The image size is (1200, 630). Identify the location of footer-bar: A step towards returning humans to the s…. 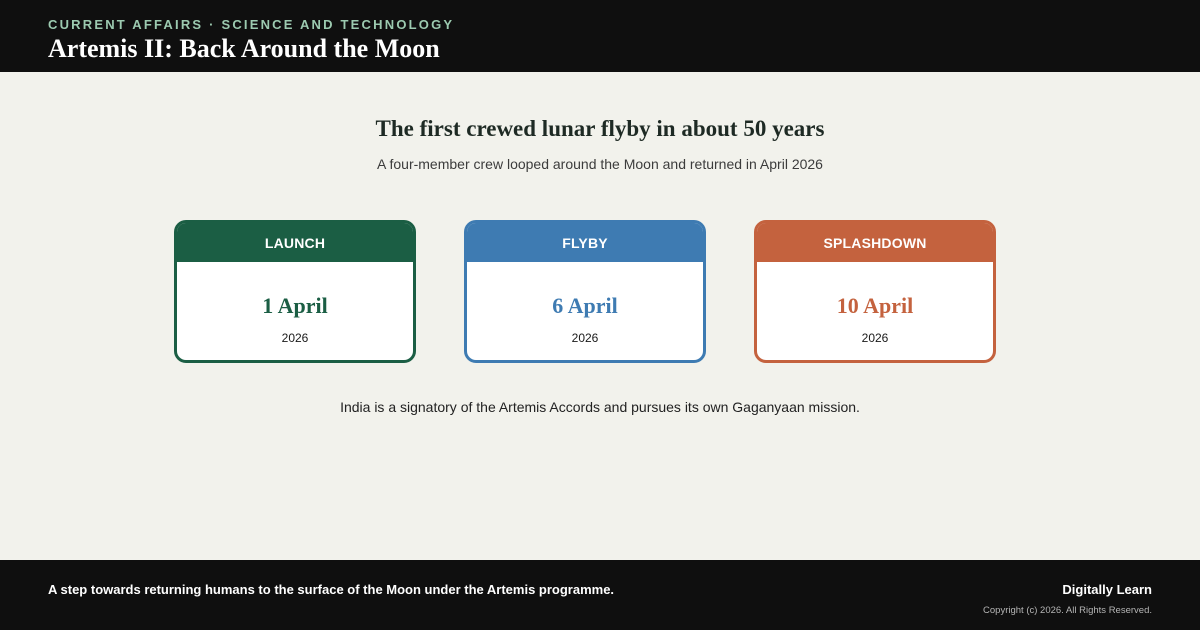
(600, 595).